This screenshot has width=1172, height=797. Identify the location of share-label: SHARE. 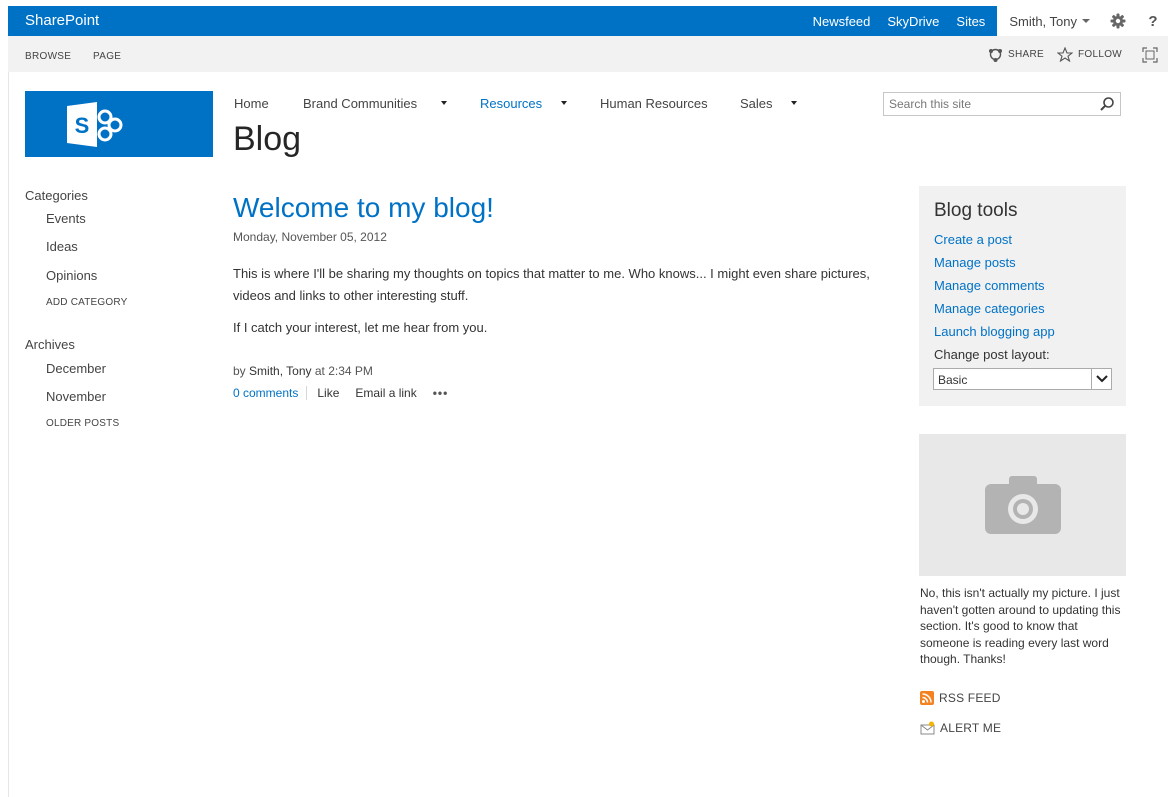
(1026, 54).